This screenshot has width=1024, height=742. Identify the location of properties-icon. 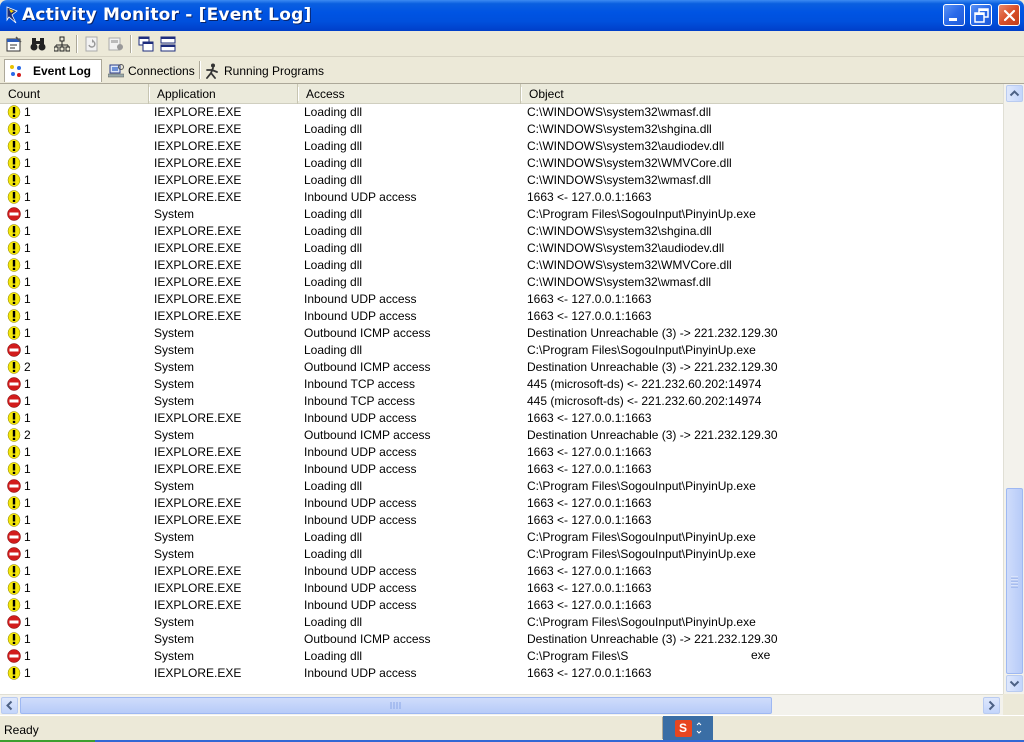
(14, 44).